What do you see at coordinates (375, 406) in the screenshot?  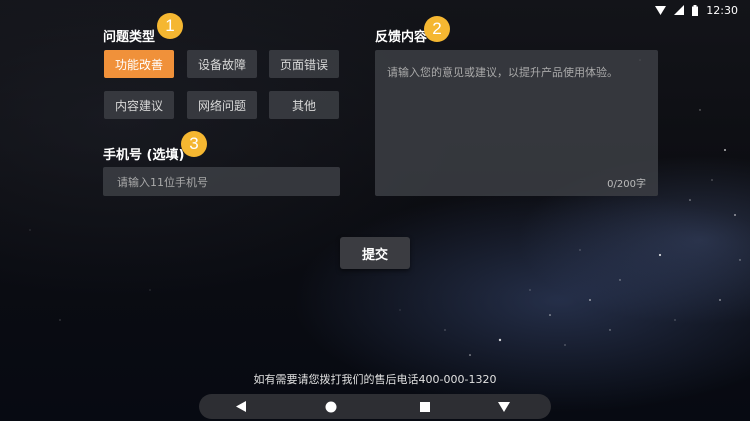 I see `navigation-bar` at bounding box center [375, 406].